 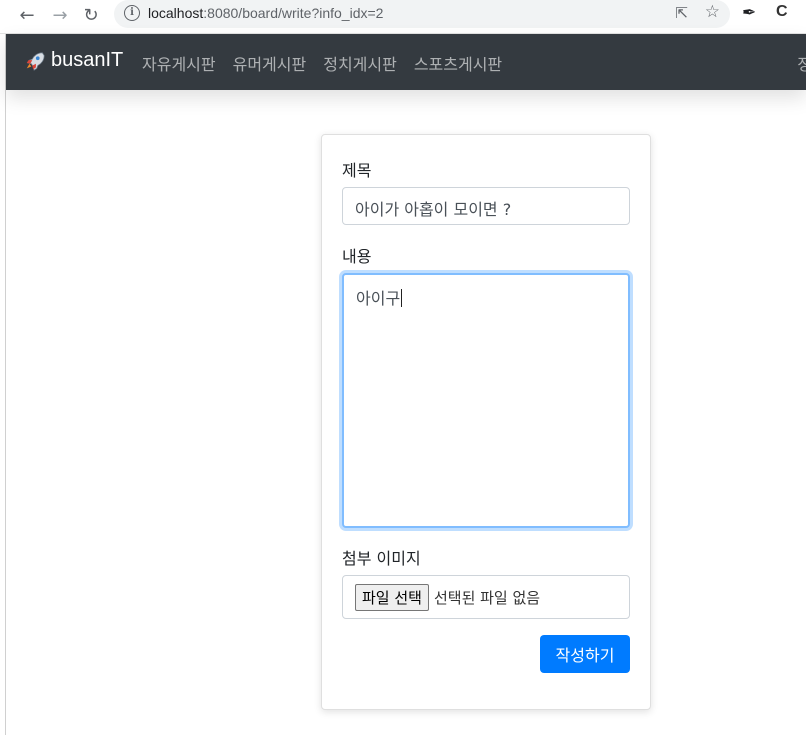 I want to click on site-navbar: busanIT 자유게시판 유머게시판 정치게시판 스포츠게시판 정, so click(x=406, y=62).